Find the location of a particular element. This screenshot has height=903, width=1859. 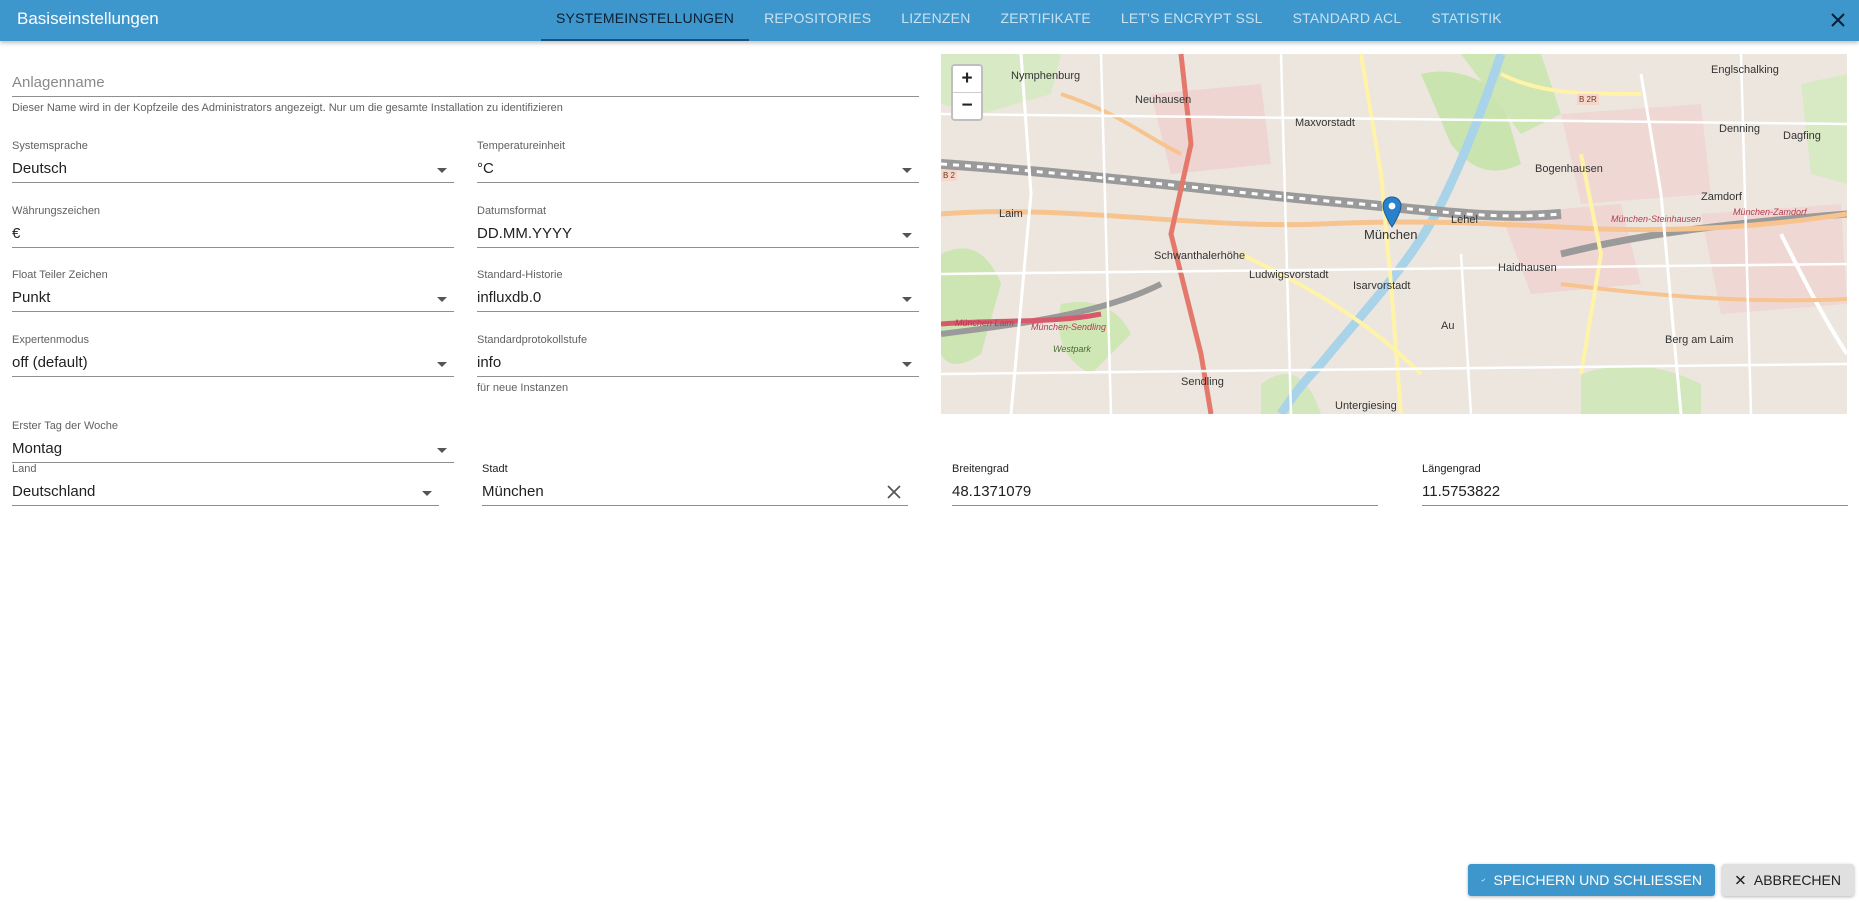

system-language-value: Deutsch is located at coordinates (40, 168).